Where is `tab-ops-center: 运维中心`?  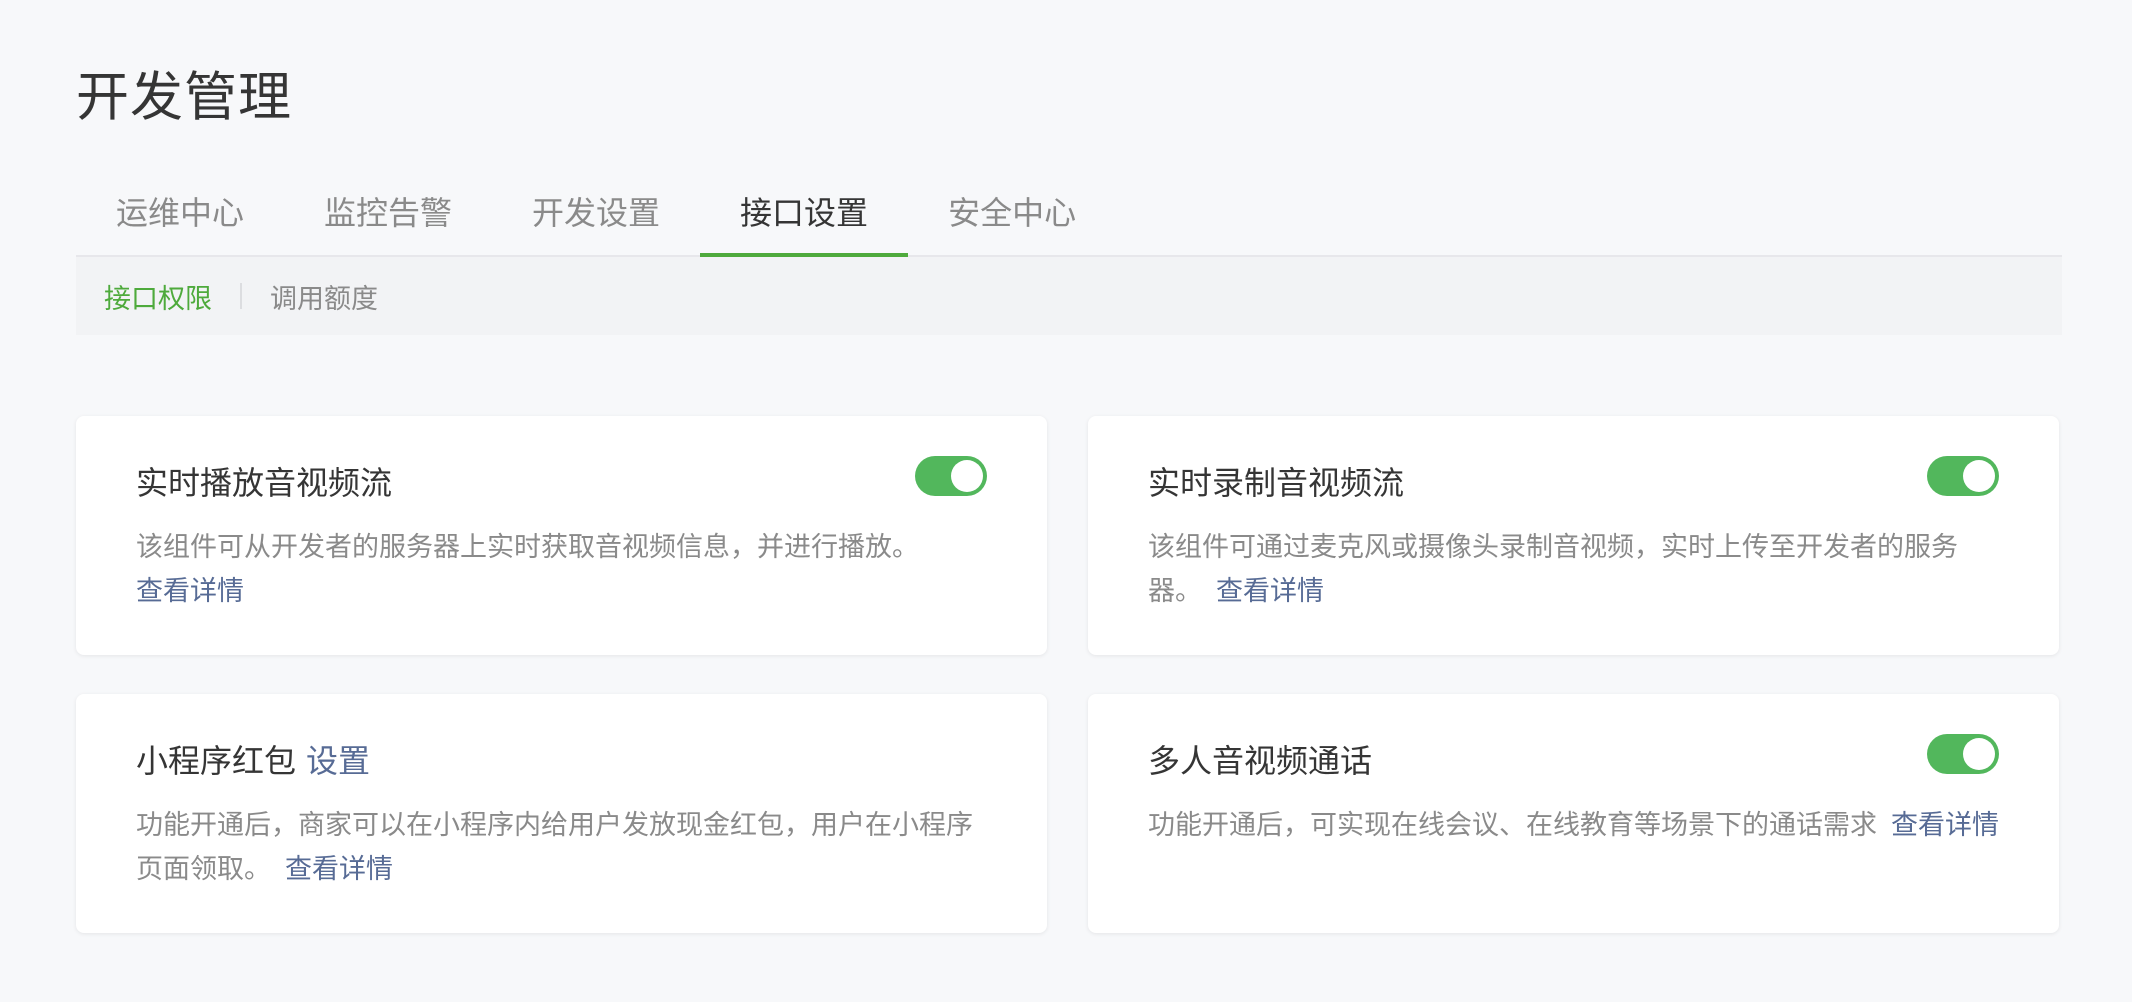 tab-ops-center: 运维中心 is located at coordinates (180, 217).